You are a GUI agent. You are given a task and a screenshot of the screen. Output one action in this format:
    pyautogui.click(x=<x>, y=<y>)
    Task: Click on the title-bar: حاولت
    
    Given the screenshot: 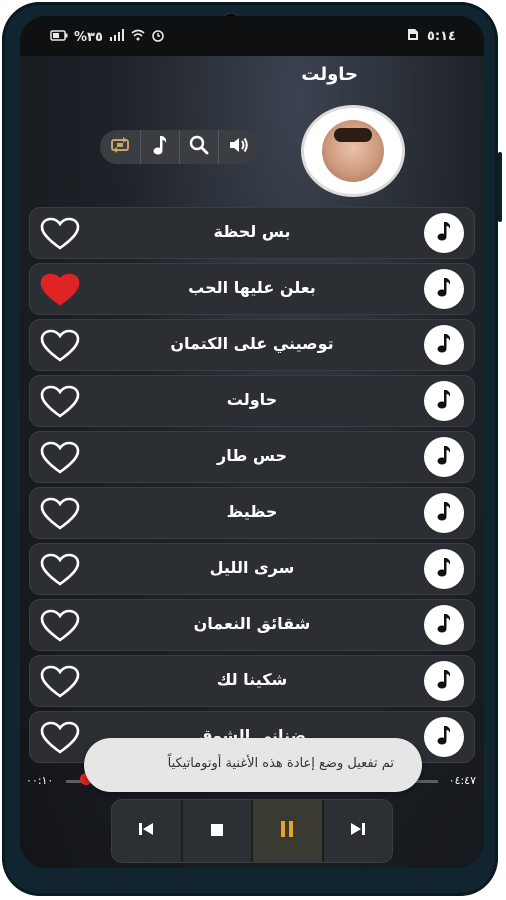 What is the action you would take?
    pyautogui.click(x=252, y=75)
    